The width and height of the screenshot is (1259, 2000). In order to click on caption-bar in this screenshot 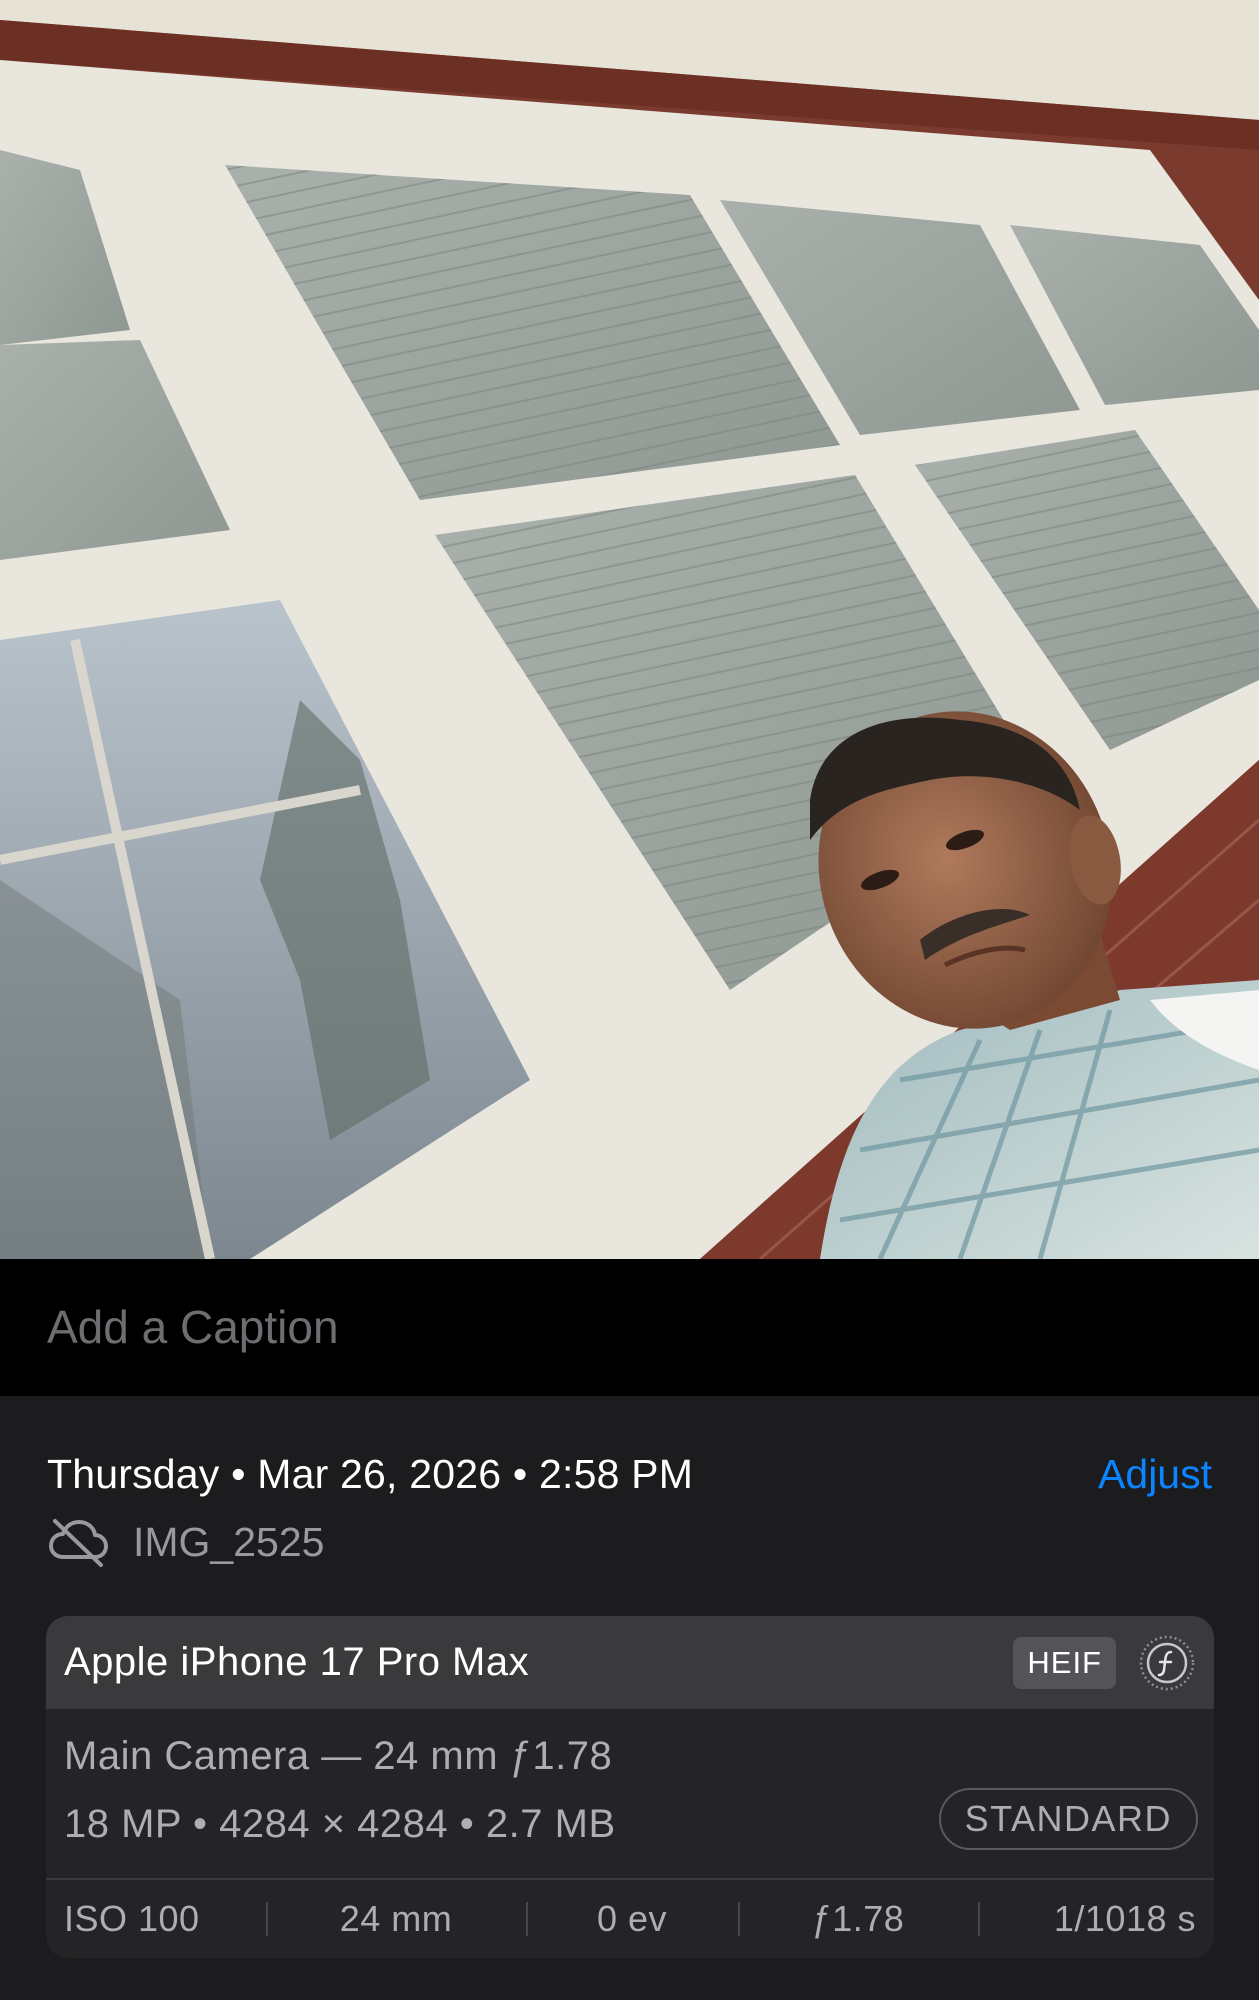, I will do `click(629, 1327)`.